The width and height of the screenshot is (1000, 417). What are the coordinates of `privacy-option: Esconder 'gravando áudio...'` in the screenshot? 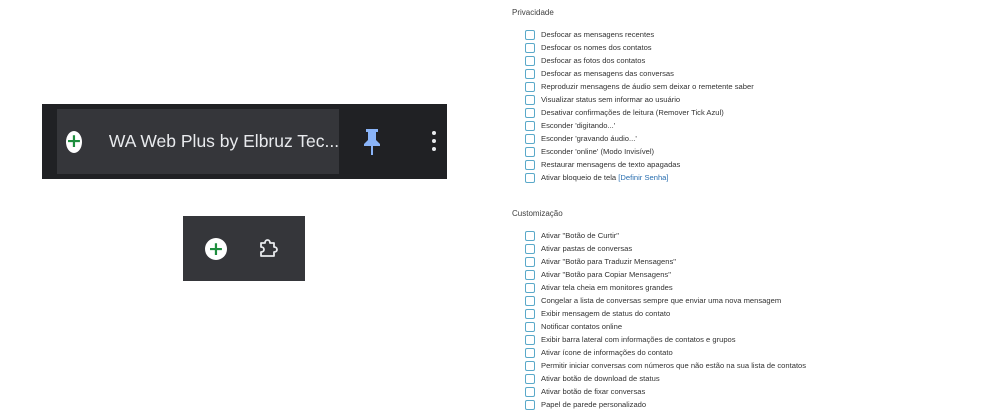 It's located at (639, 138).